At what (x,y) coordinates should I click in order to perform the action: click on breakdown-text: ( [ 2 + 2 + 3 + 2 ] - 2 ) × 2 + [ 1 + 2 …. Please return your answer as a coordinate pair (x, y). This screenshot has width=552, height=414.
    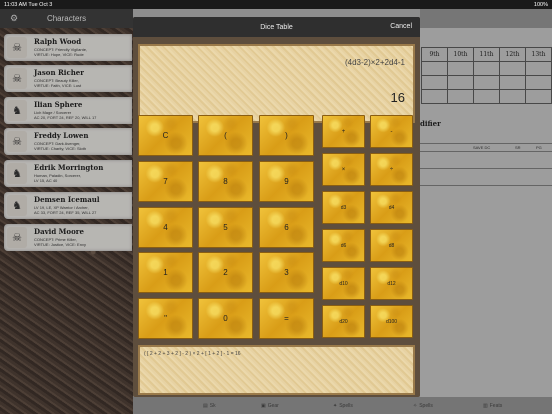
    Looking at the image, I should click on (192, 354).